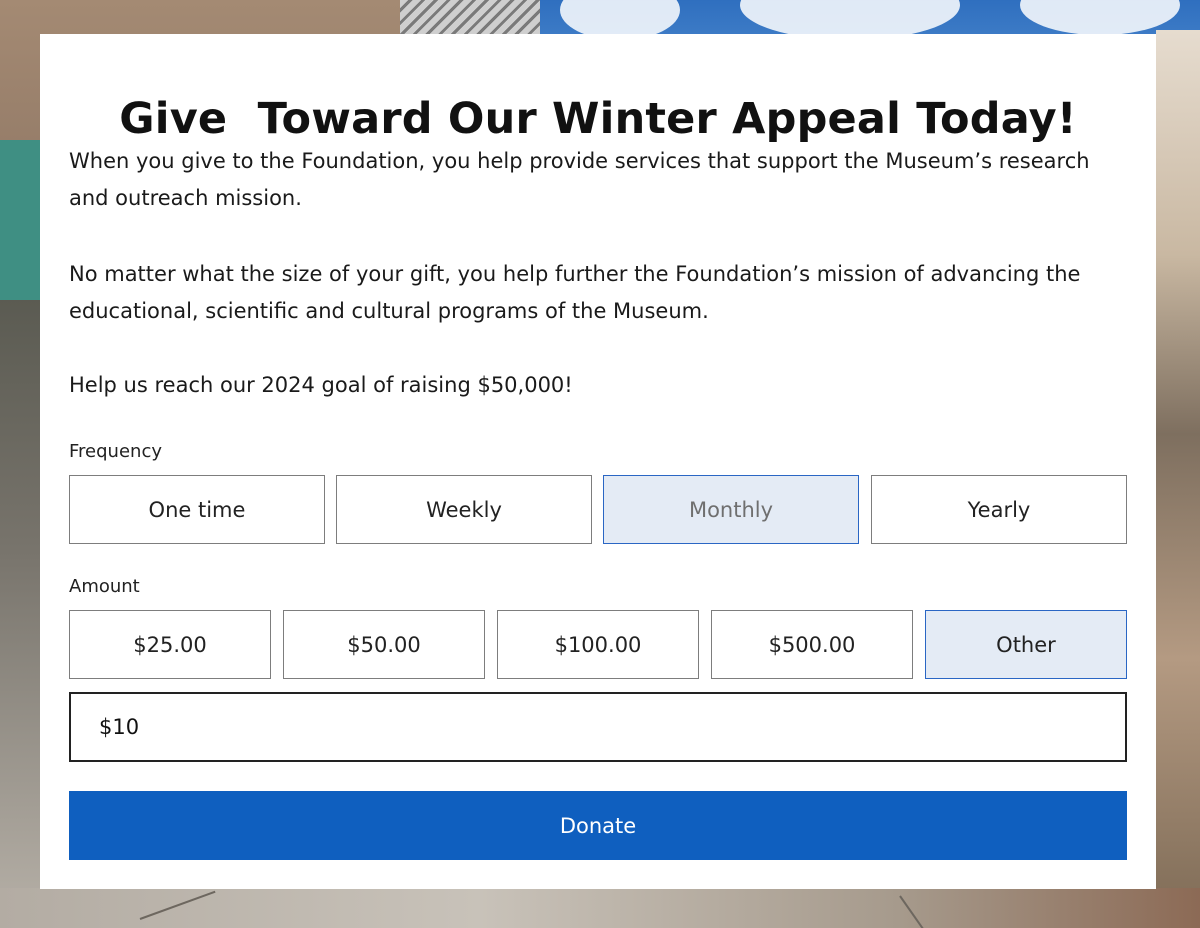 Image resolution: width=1200 pixels, height=928 pixels. Describe the element at coordinates (470, 17) in the screenshot. I see `background-roofline` at that location.